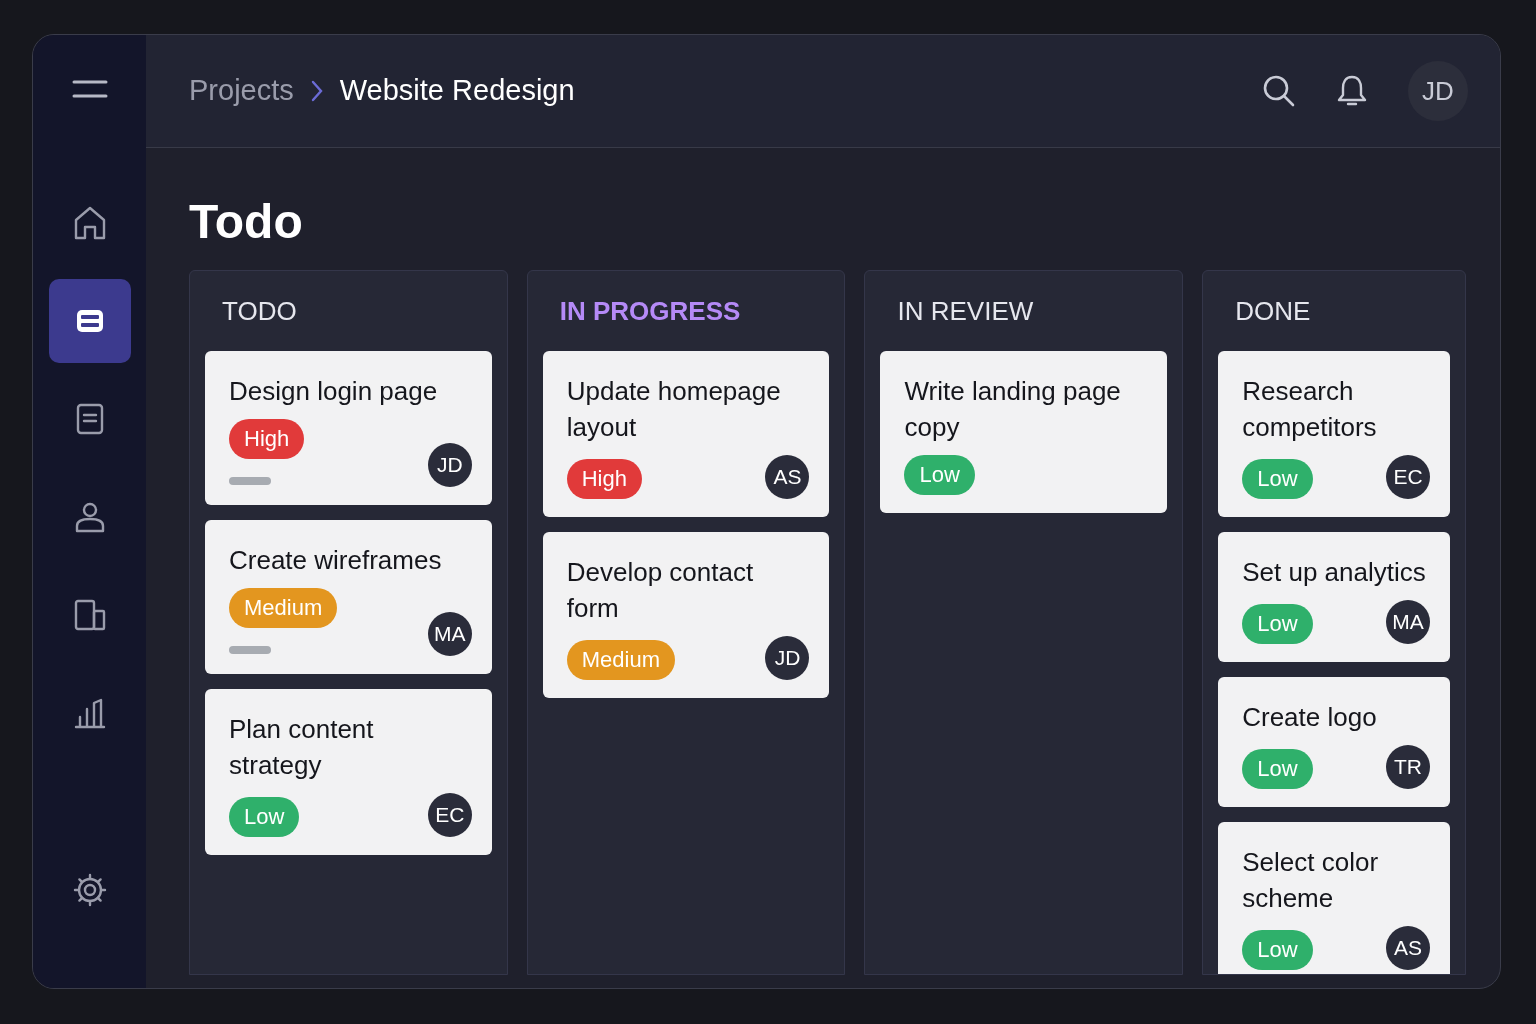  What do you see at coordinates (259, 311) in the screenshot?
I see `column-title: TODO` at bounding box center [259, 311].